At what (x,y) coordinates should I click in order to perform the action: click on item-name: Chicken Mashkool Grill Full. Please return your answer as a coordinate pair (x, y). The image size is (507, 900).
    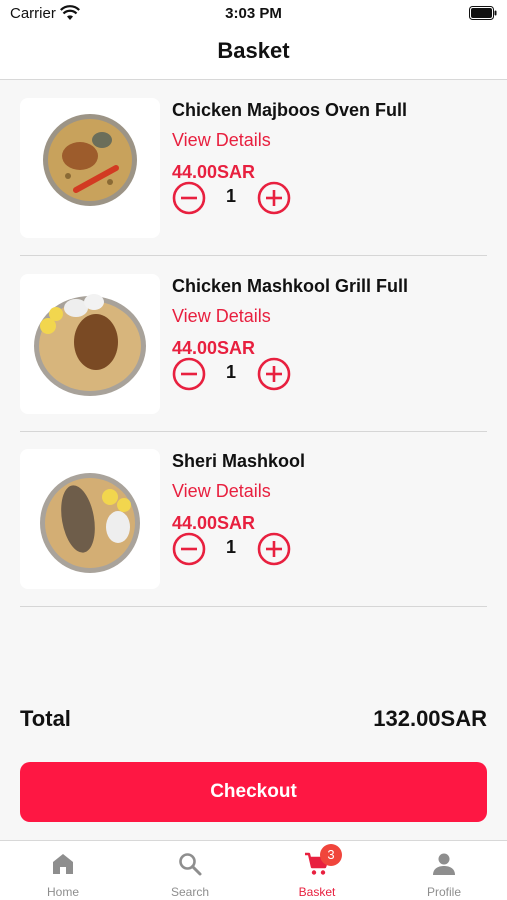
    Looking at the image, I should click on (290, 286).